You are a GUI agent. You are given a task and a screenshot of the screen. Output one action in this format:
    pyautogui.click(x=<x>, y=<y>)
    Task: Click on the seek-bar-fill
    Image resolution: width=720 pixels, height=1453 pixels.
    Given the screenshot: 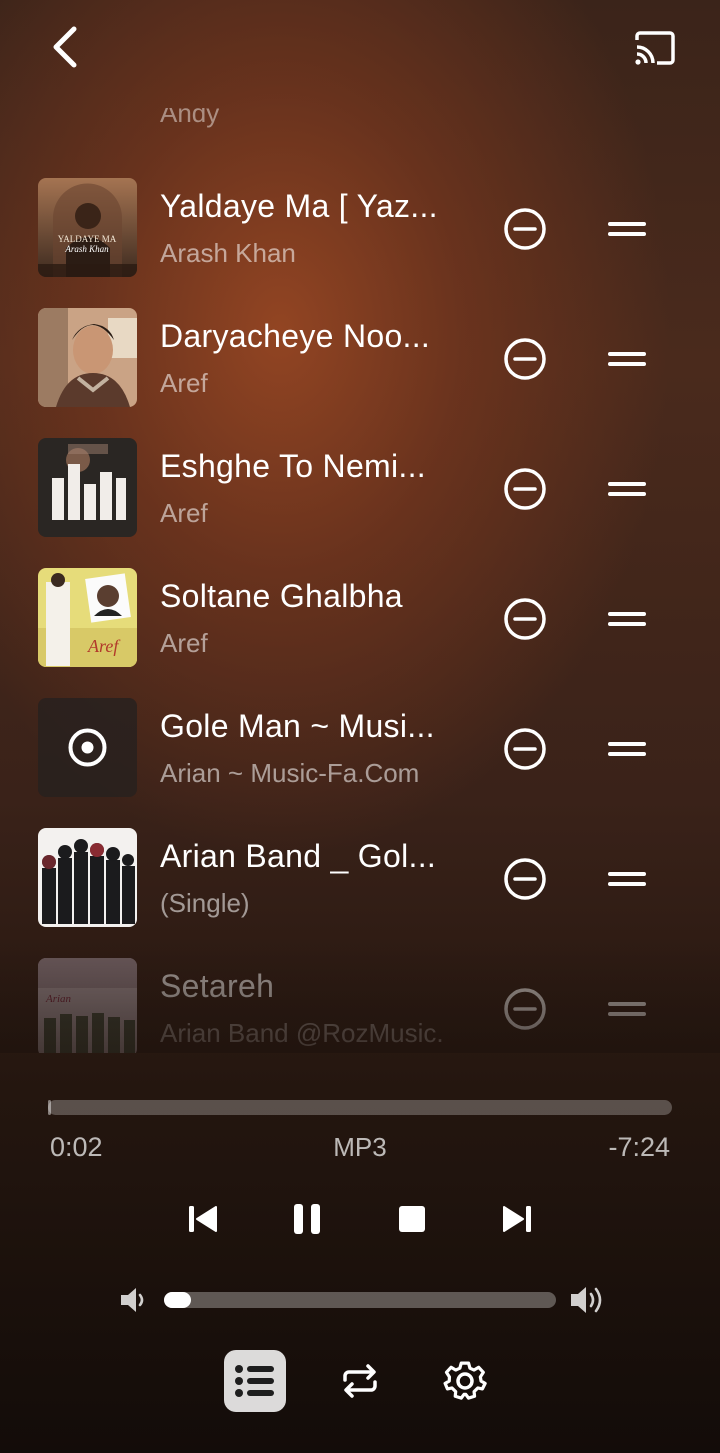 What is the action you would take?
    pyautogui.click(x=50, y=1107)
    